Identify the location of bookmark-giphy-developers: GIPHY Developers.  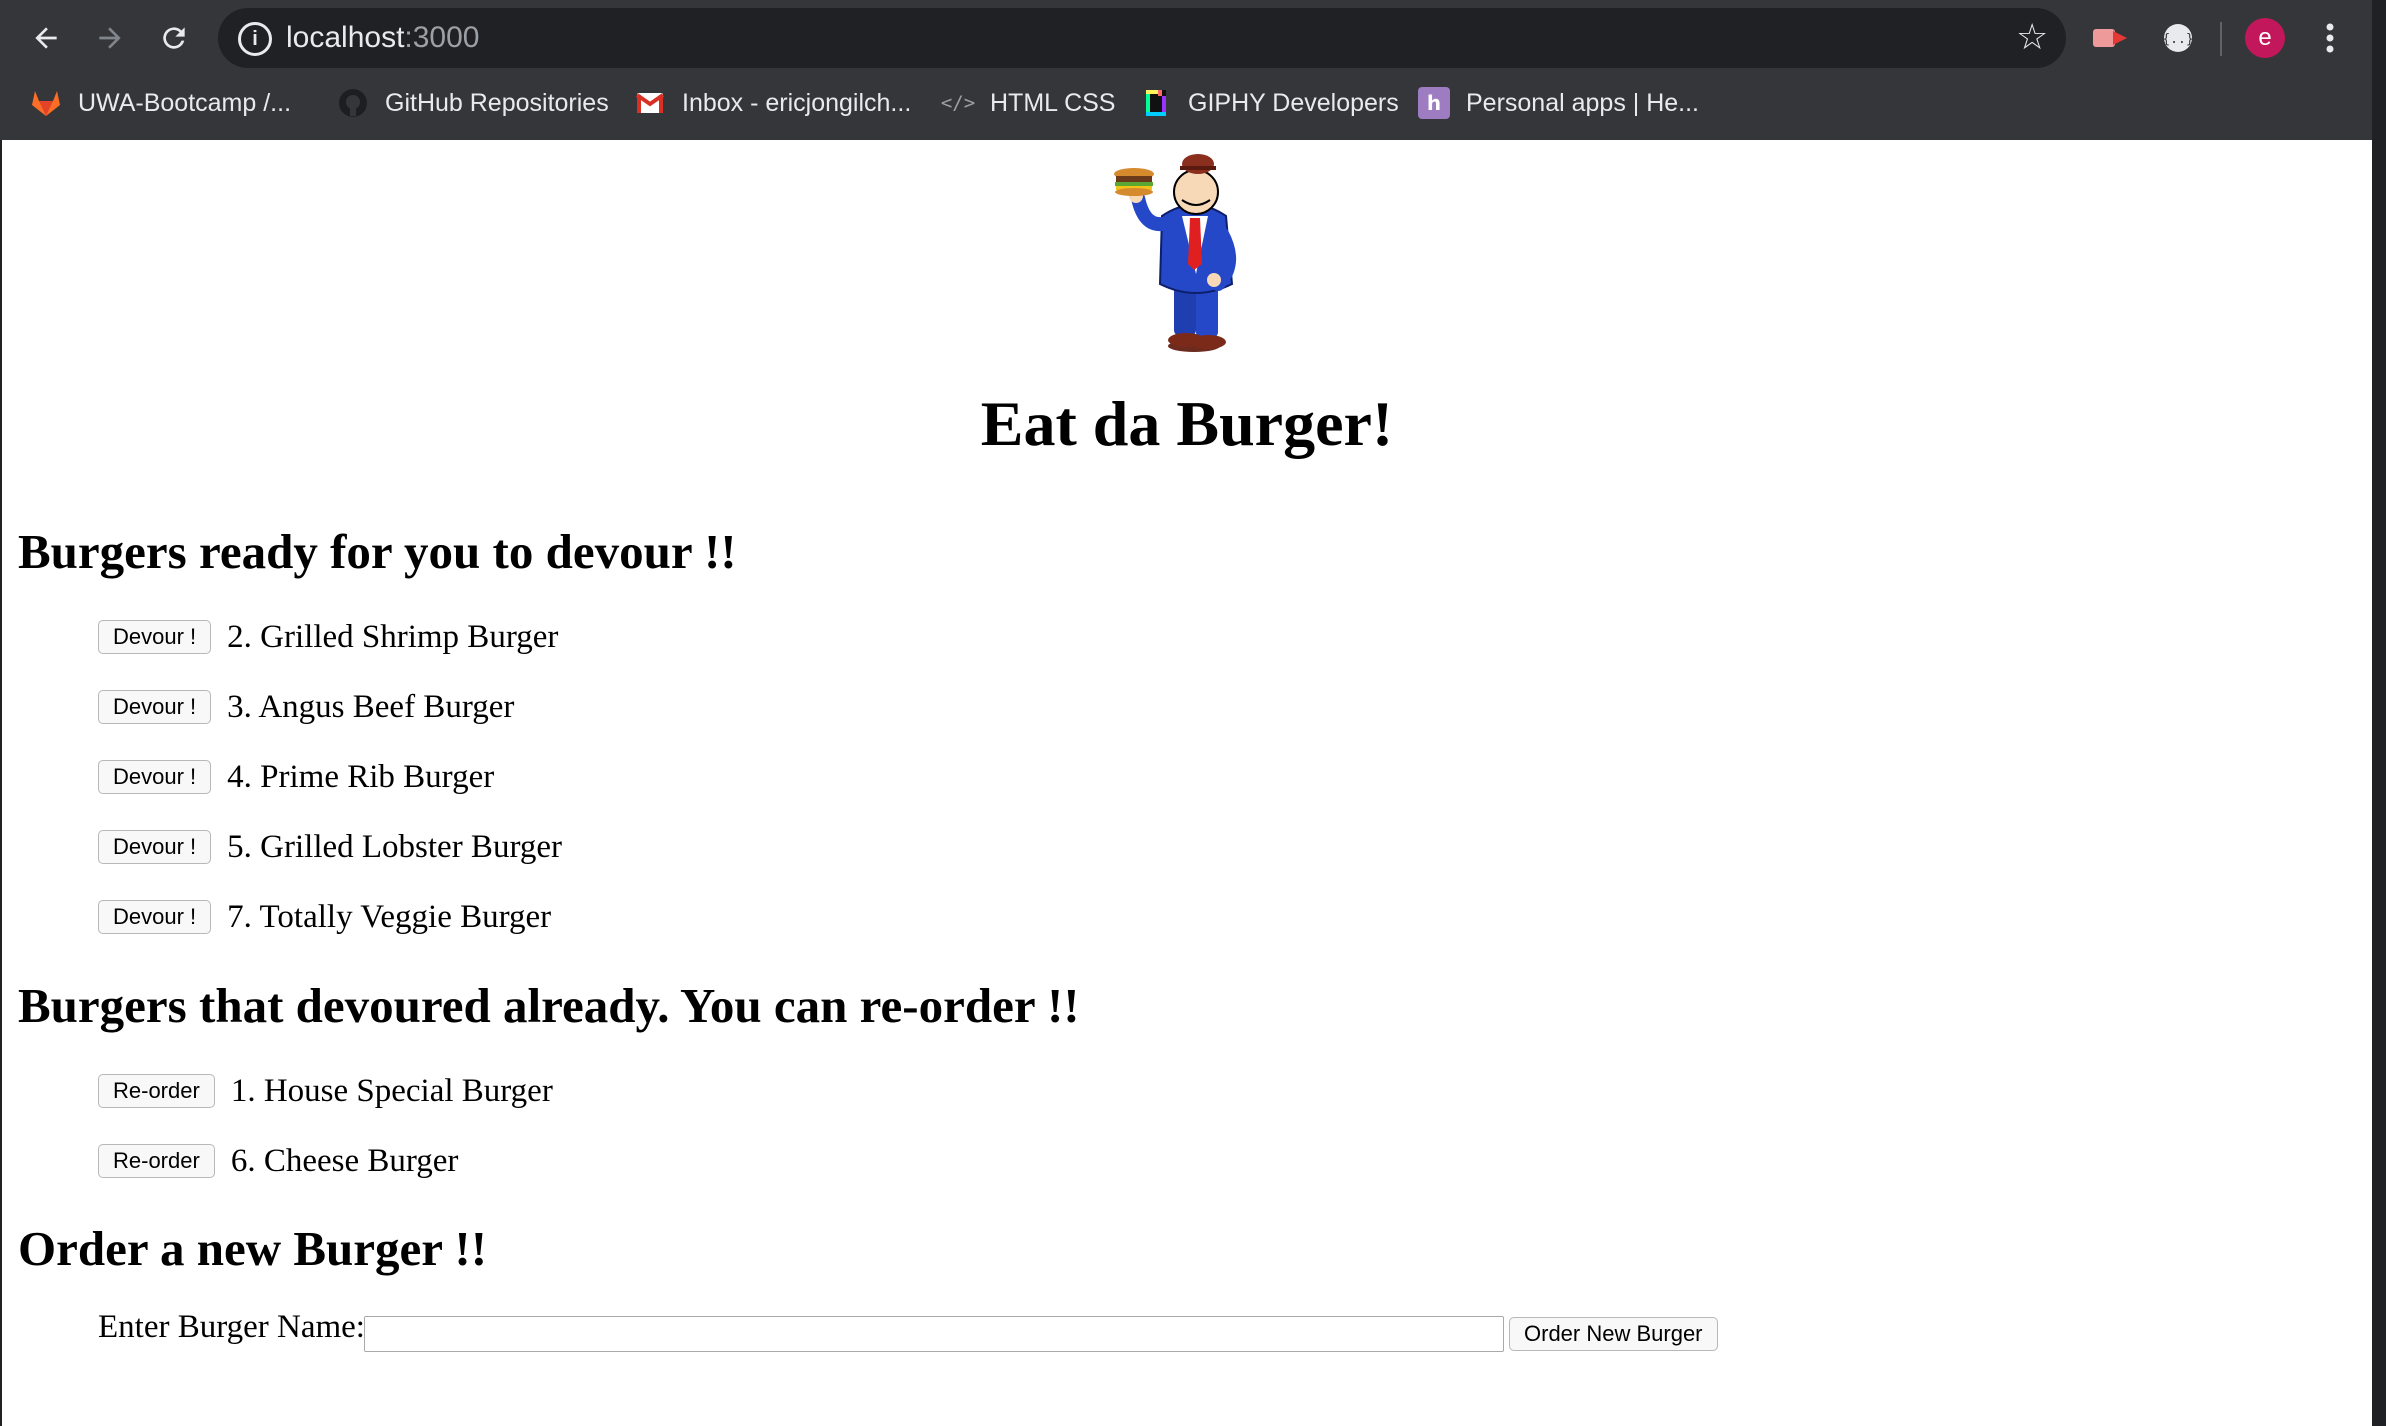
(1269, 103).